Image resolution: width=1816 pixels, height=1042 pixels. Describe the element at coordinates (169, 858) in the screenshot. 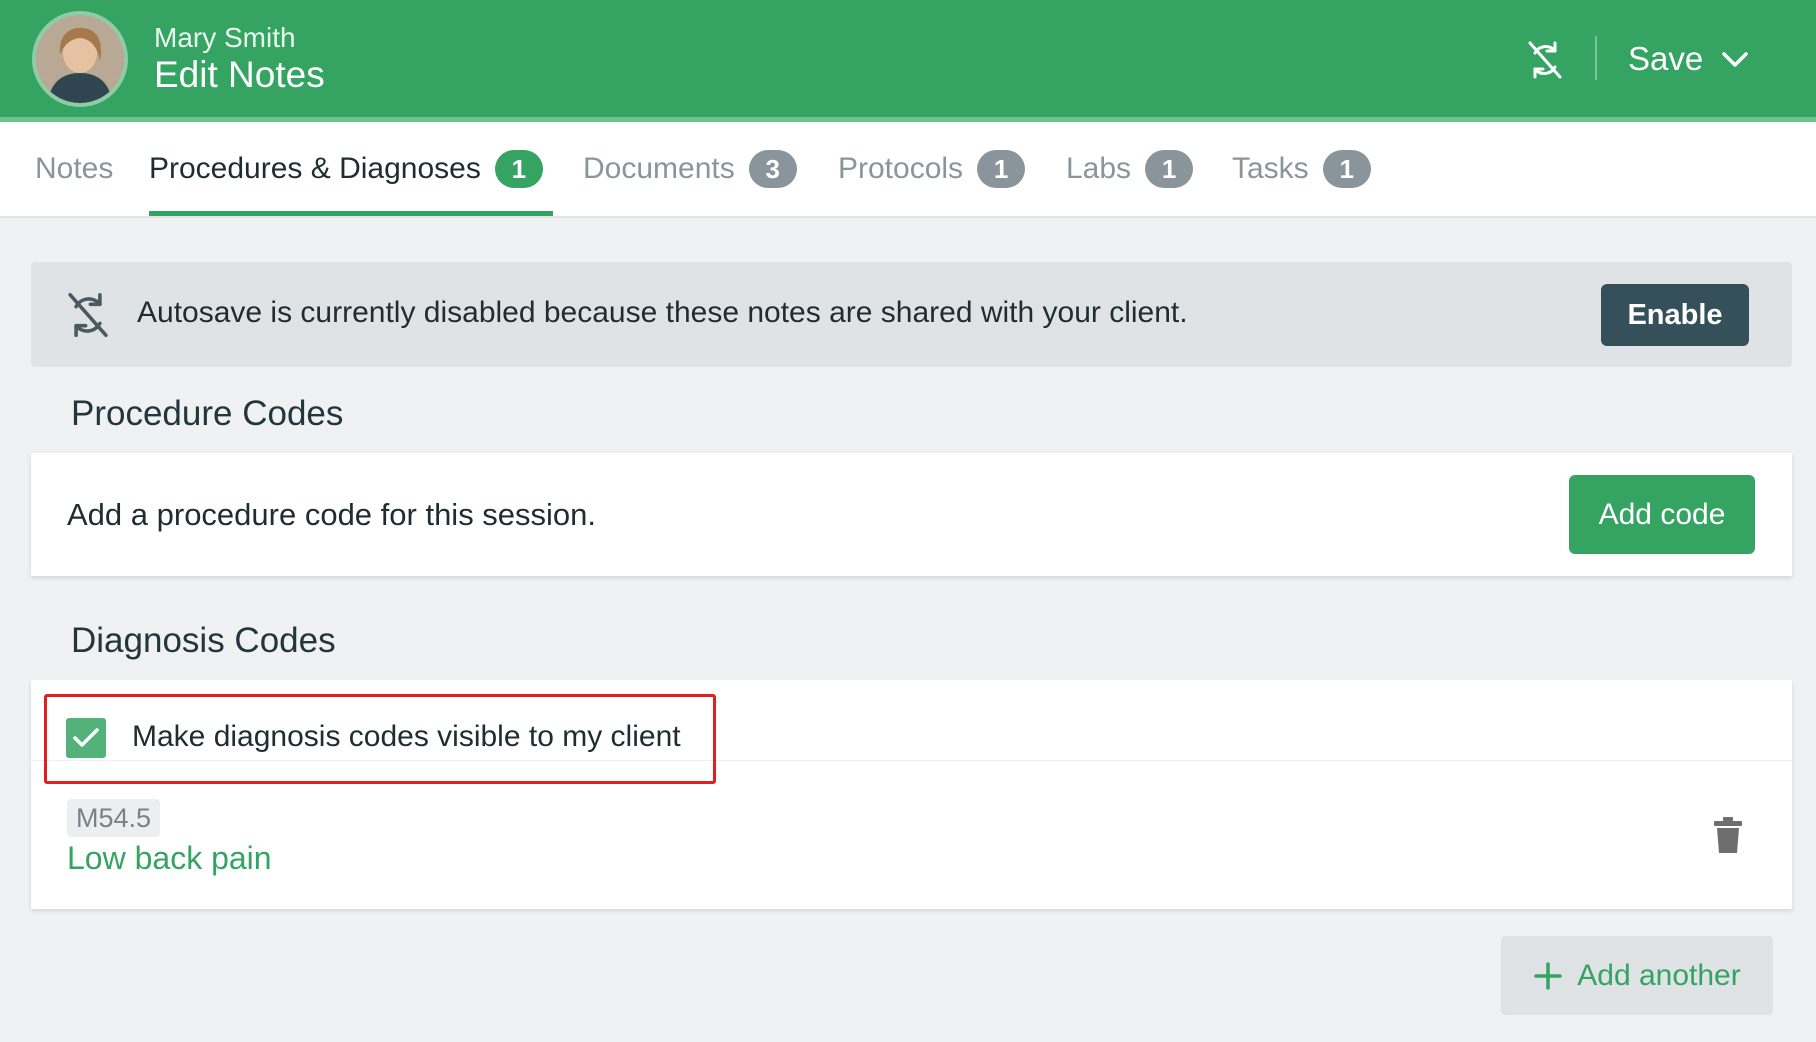

I see `diagnosis-description-link: Low back pain` at that location.